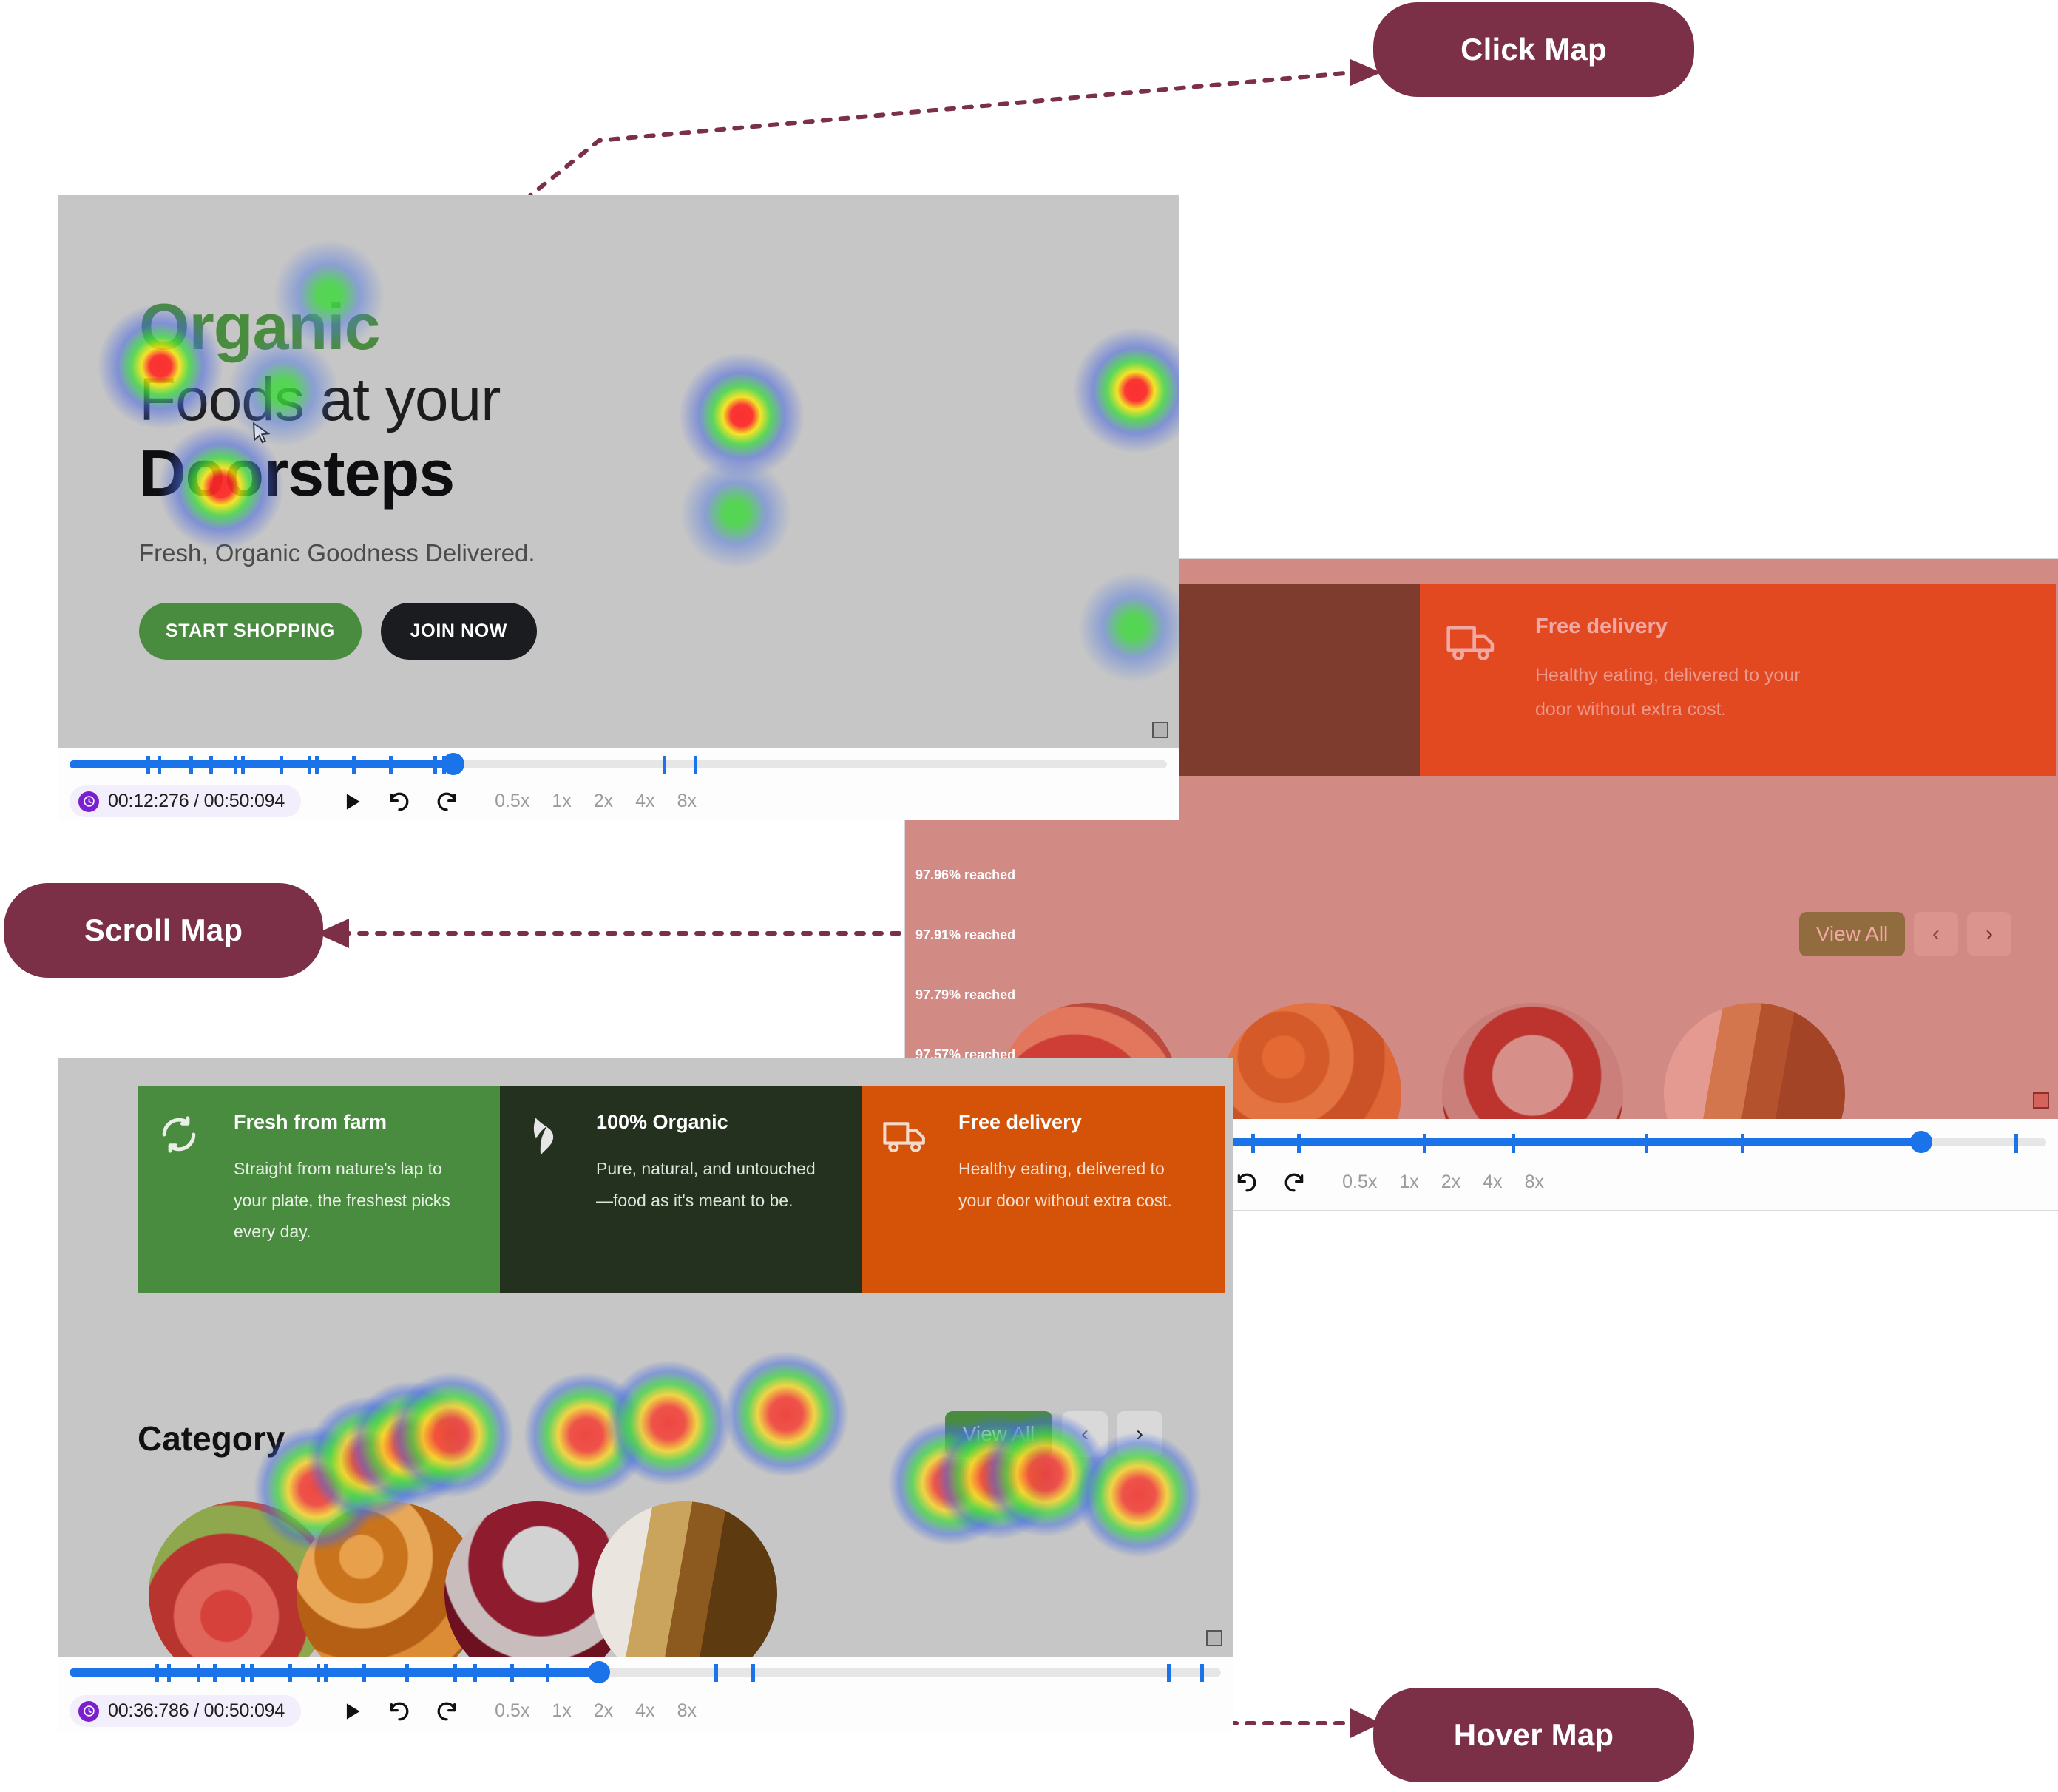 The width and height of the screenshot is (2058, 1792). Describe the element at coordinates (1533, 1735) in the screenshot. I see `hover-map-badge: Hover Map` at that location.